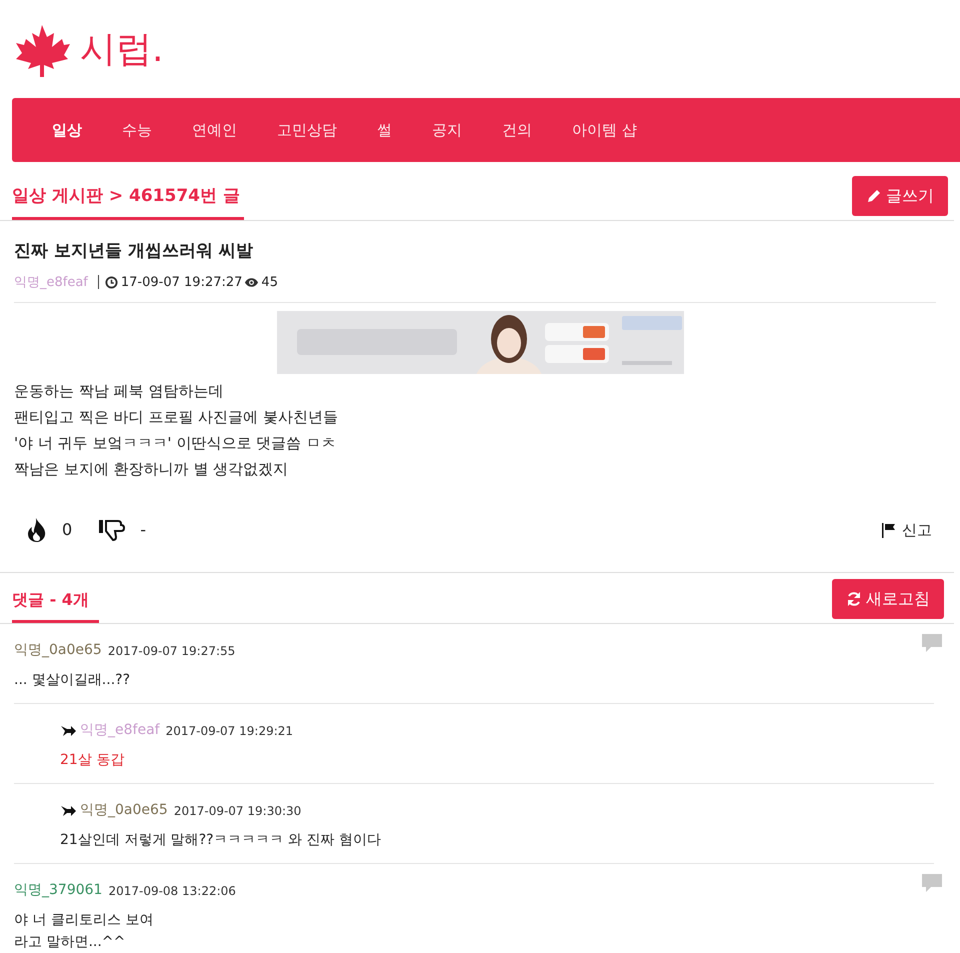  What do you see at coordinates (230, 731) in the screenshot?
I see `comment-date: 2017-09-07 19:29:21` at bounding box center [230, 731].